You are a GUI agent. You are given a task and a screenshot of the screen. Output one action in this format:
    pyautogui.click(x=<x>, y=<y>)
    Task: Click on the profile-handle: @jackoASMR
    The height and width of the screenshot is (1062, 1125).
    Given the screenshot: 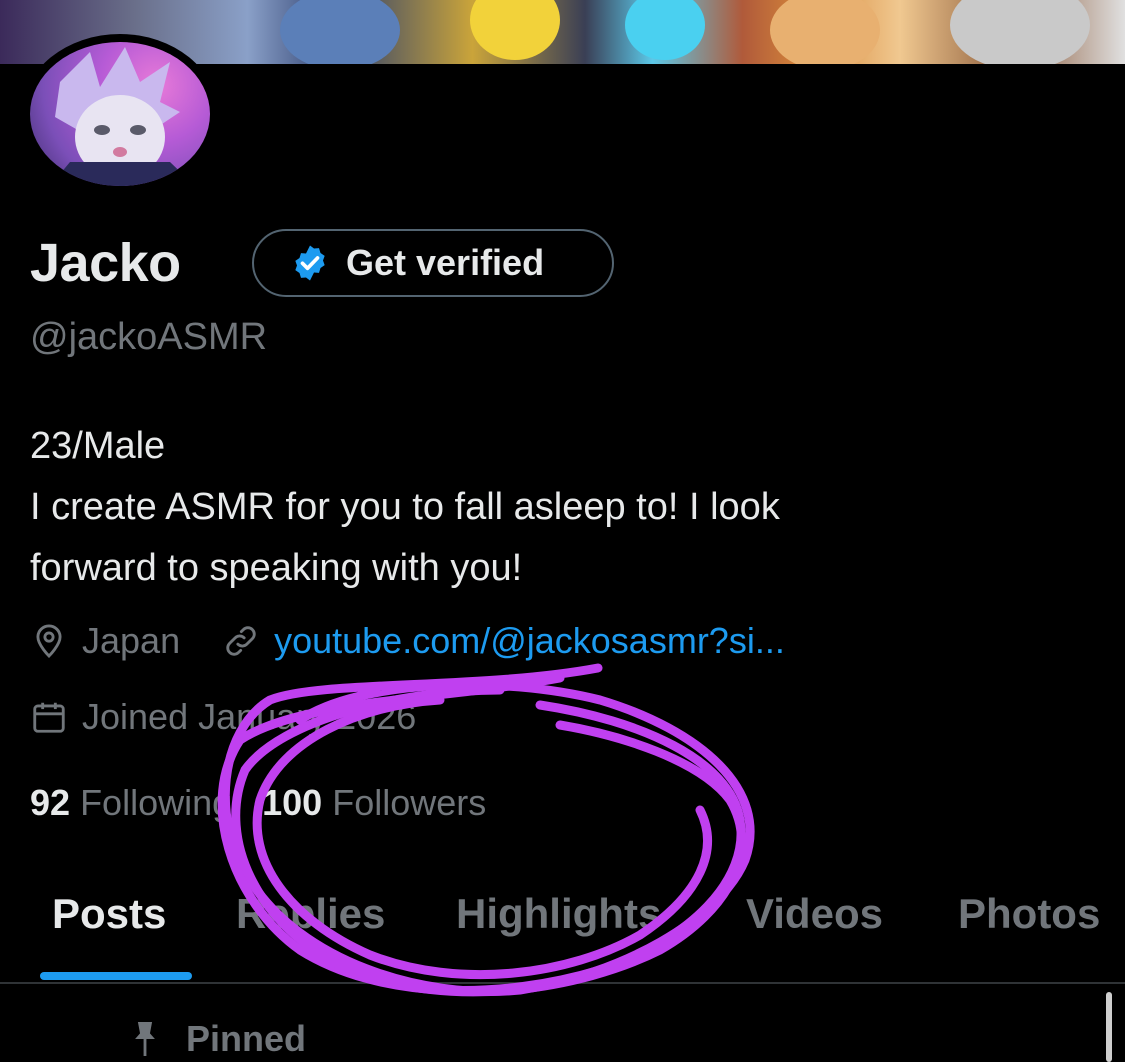 What is the action you would take?
    pyautogui.click(x=149, y=337)
    